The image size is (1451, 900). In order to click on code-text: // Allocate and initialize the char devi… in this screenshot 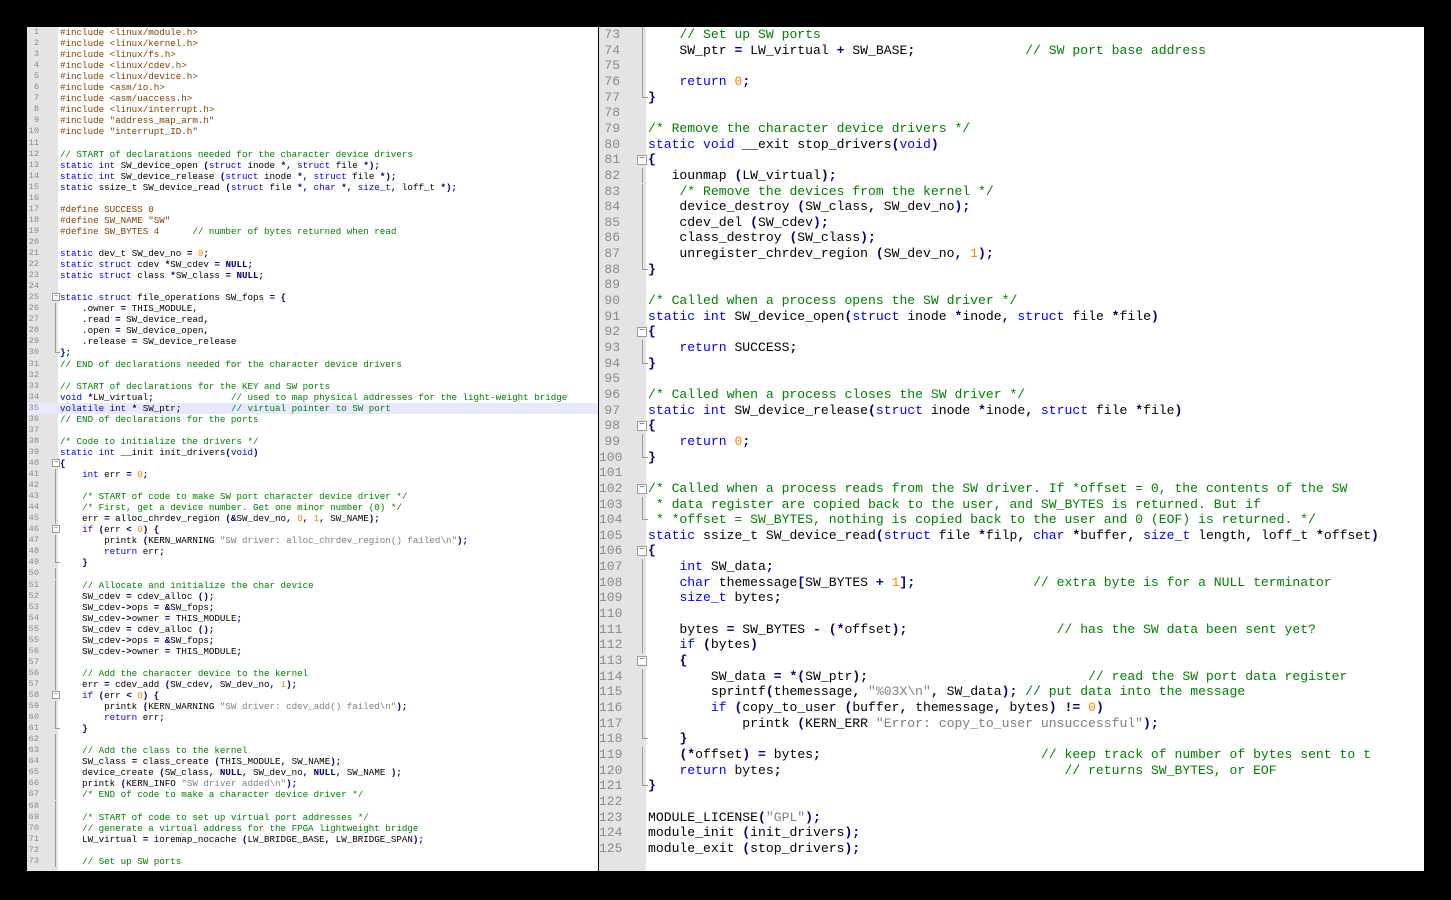, I will do `click(187, 585)`.